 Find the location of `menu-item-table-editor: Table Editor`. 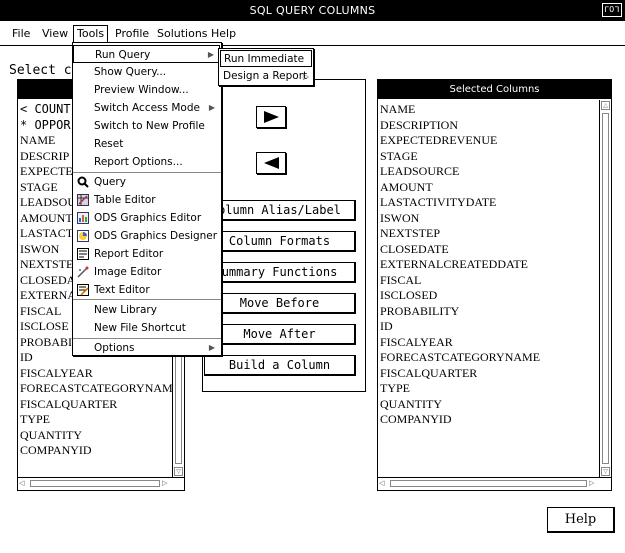

menu-item-table-editor: Table Editor is located at coordinates (146, 200).